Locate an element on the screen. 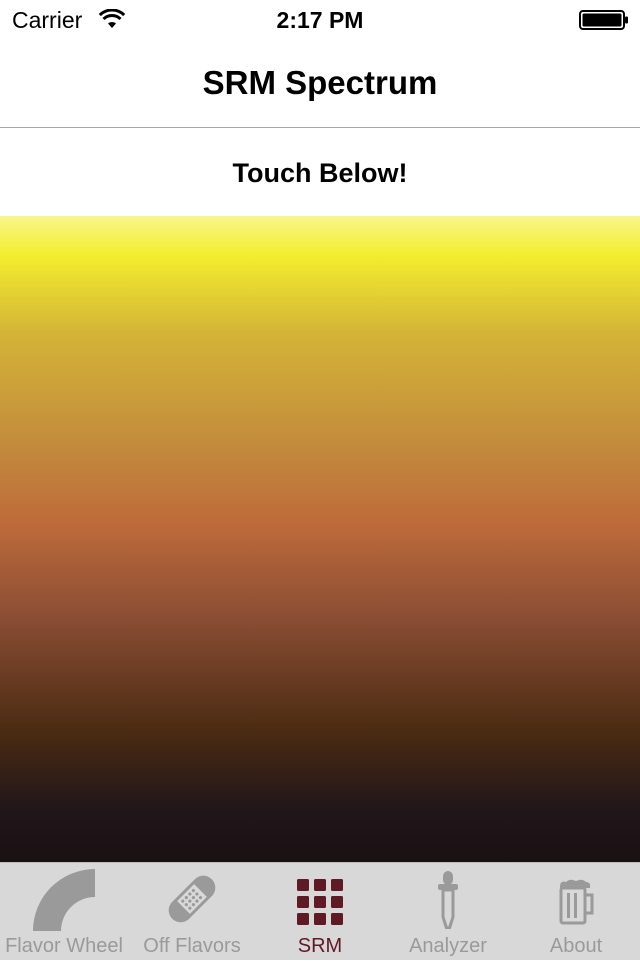  tab-label: Flavor Wheel is located at coordinates (64, 946).